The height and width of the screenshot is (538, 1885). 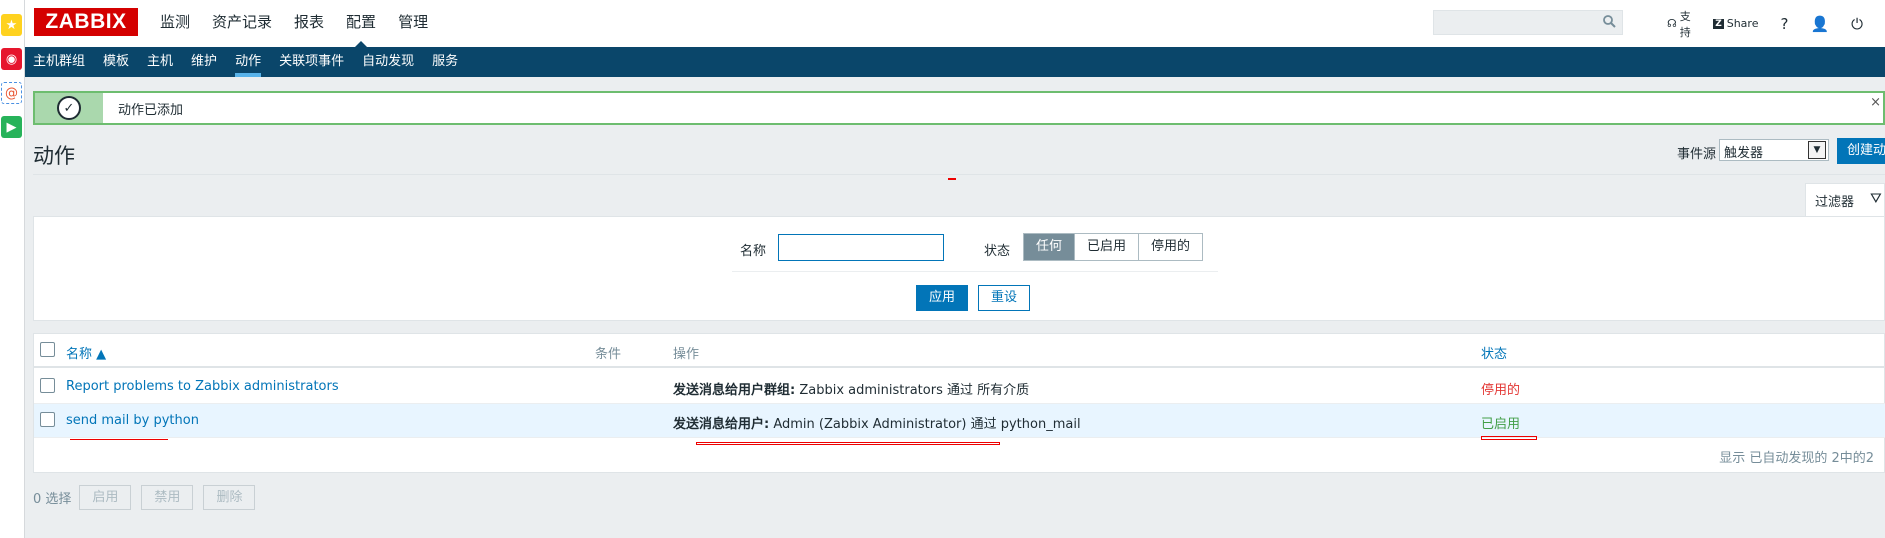 I want to click on header-status: 状态, so click(x=1494, y=352).